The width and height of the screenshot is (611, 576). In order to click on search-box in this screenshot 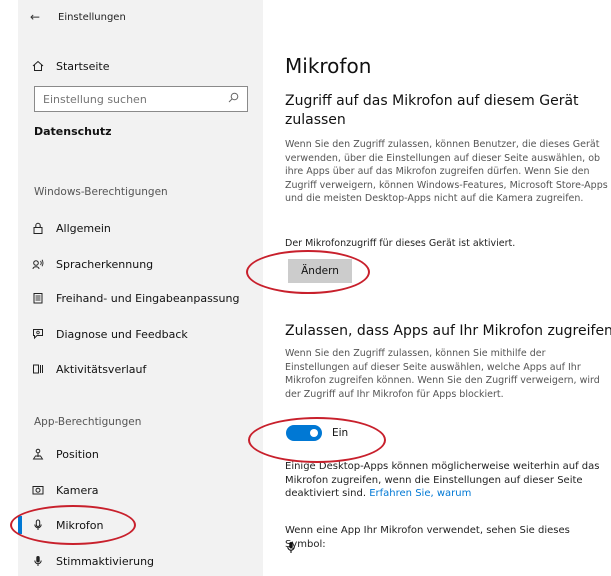, I will do `click(141, 99)`.